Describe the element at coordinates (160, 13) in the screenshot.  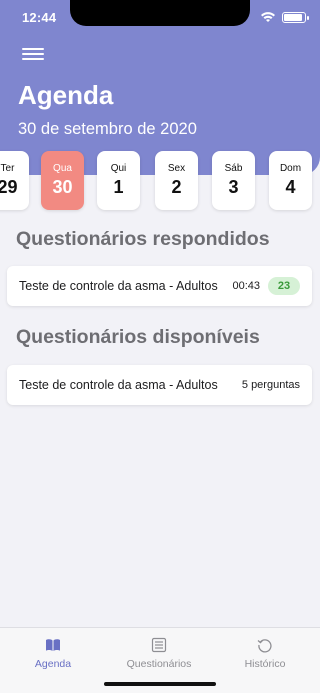
I see `device-notch` at that location.